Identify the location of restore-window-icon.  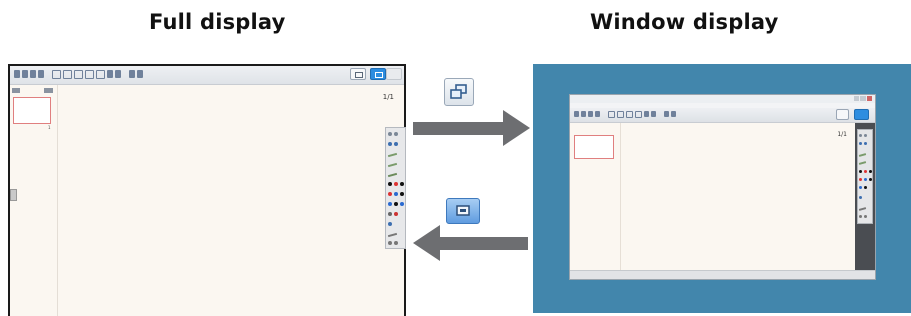
(458, 91).